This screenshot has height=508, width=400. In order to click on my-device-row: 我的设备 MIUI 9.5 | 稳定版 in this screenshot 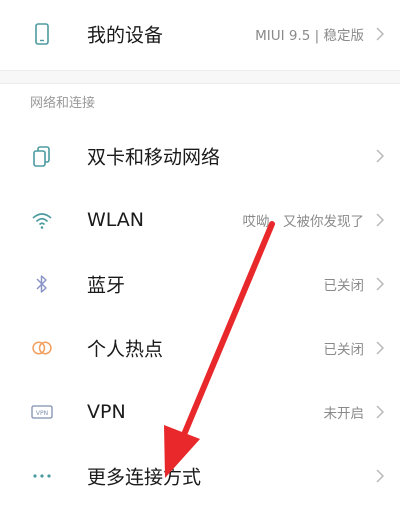, I will do `click(200, 34)`.